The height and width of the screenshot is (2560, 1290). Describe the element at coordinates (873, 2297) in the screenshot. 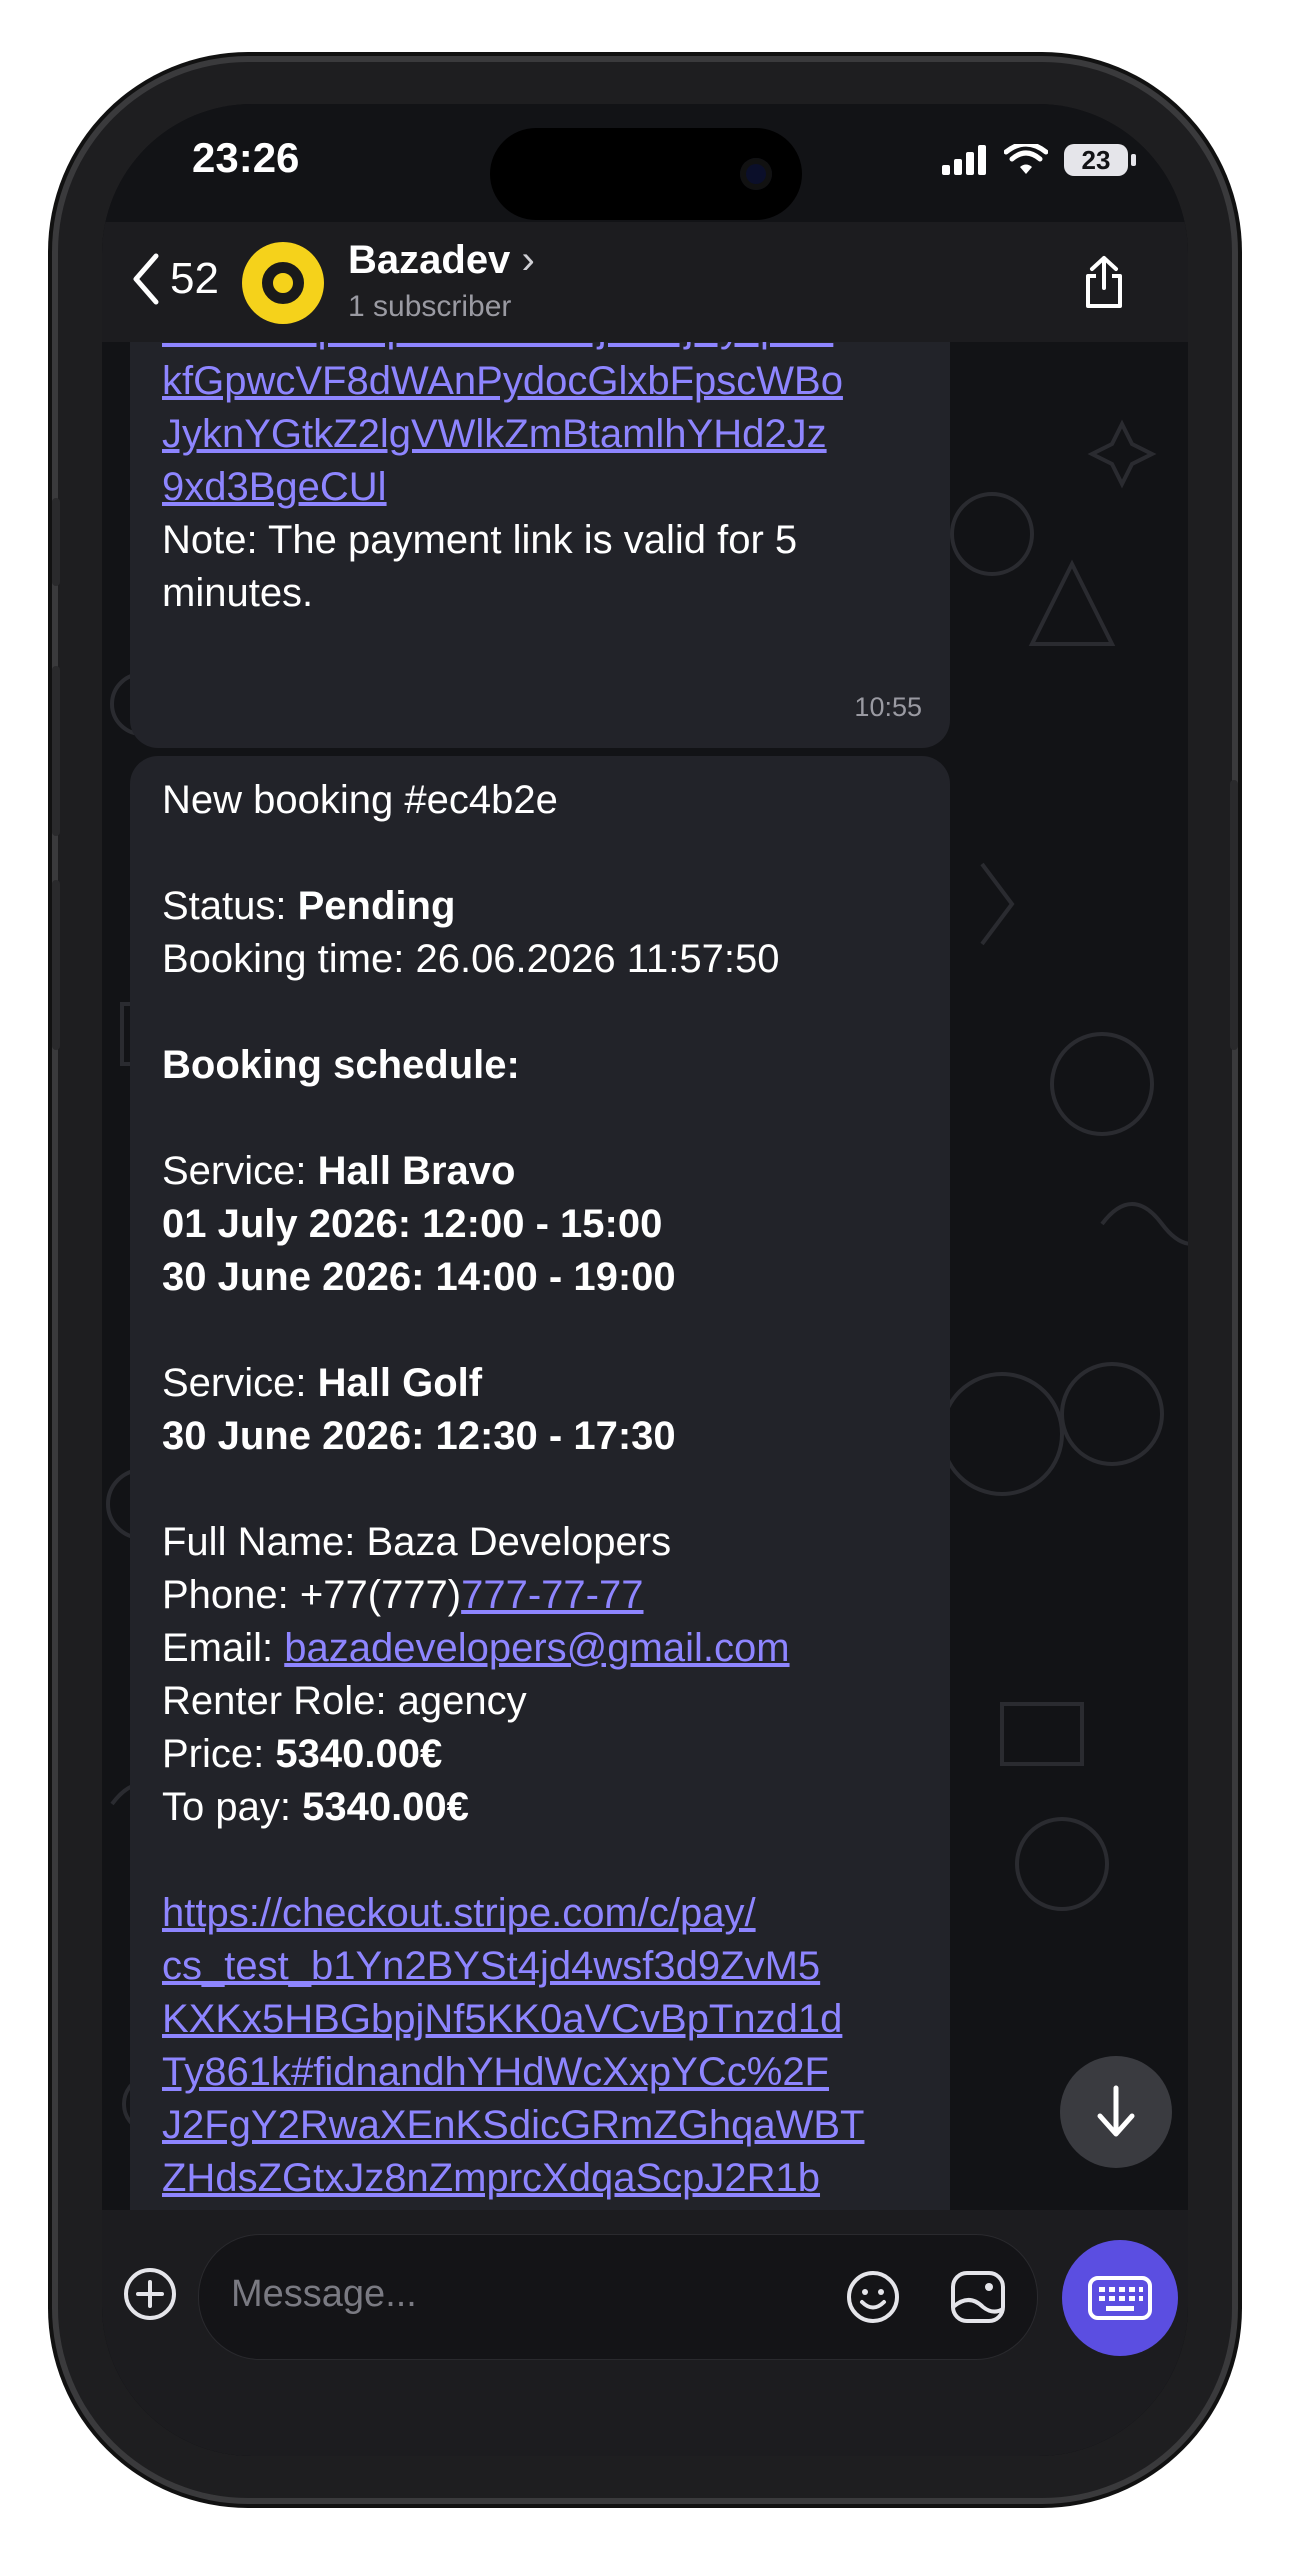

I see `smile-icon` at that location.